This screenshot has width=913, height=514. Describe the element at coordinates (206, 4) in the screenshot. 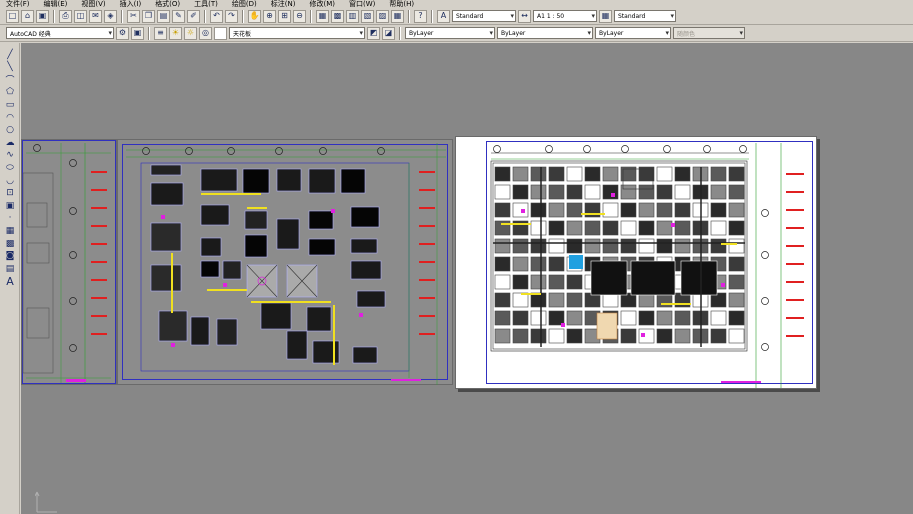

I see `menu-item: 工具(T)` at that location.